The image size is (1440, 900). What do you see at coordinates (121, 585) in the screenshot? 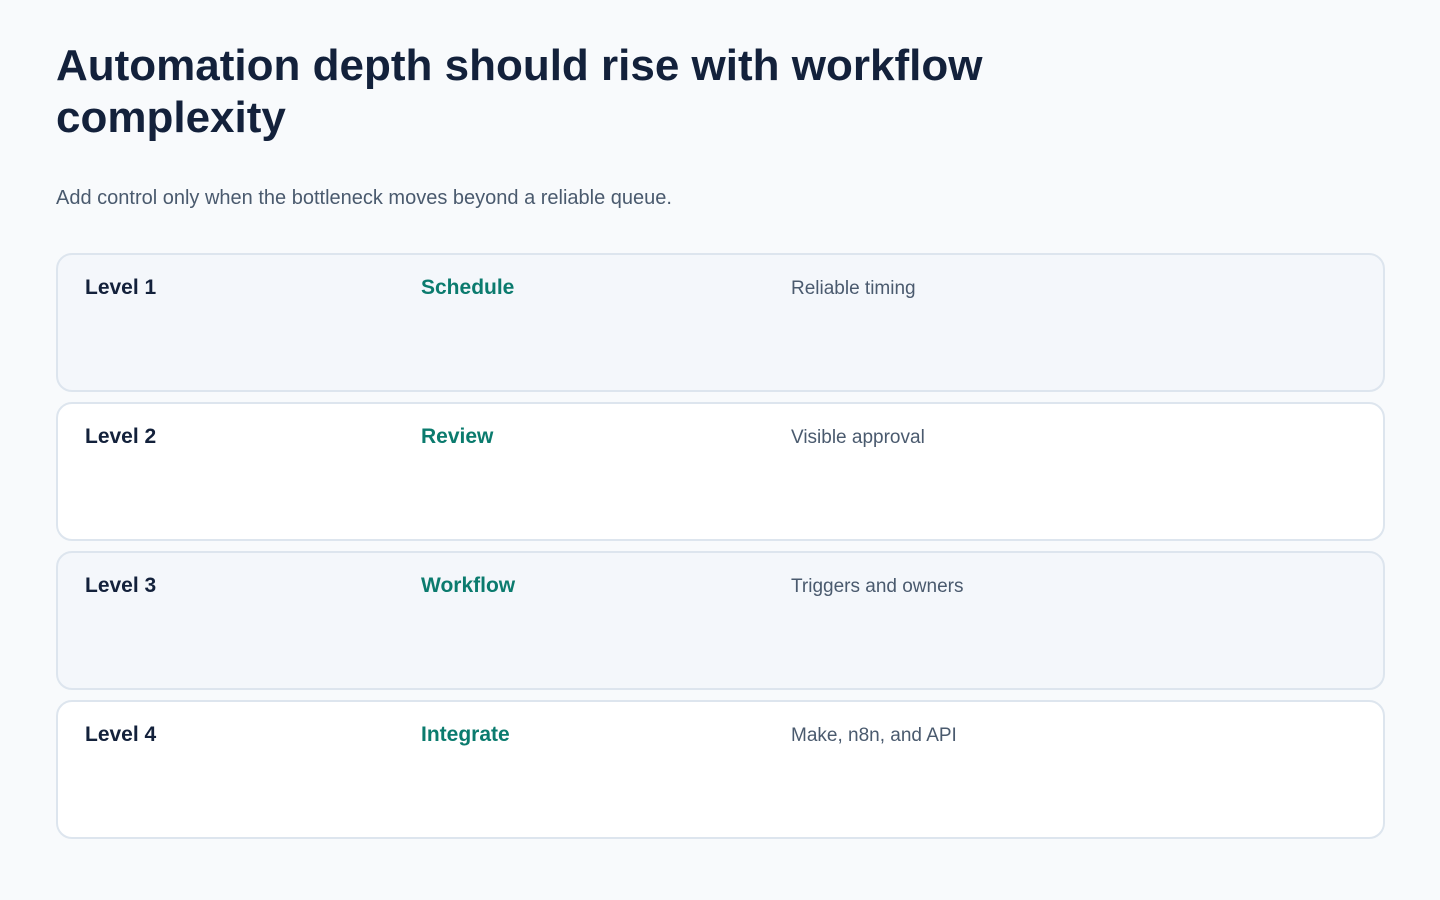
I see `level-label: Level 3` at bounding box center [121, 585].